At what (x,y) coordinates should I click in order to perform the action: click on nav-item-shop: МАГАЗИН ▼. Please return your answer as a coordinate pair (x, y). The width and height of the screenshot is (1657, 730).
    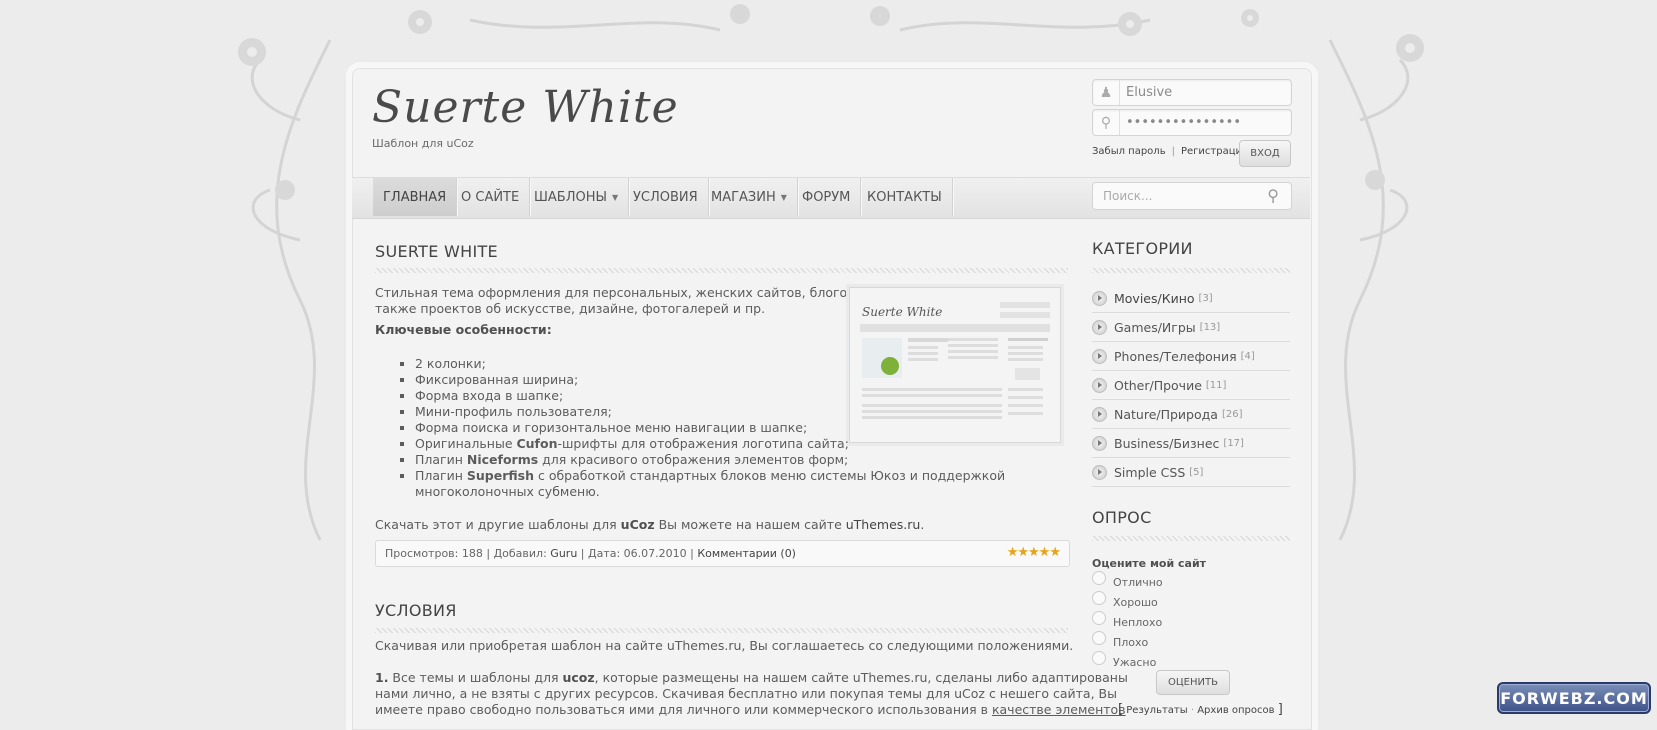
    Looking at the image, I should click on (749, 197).